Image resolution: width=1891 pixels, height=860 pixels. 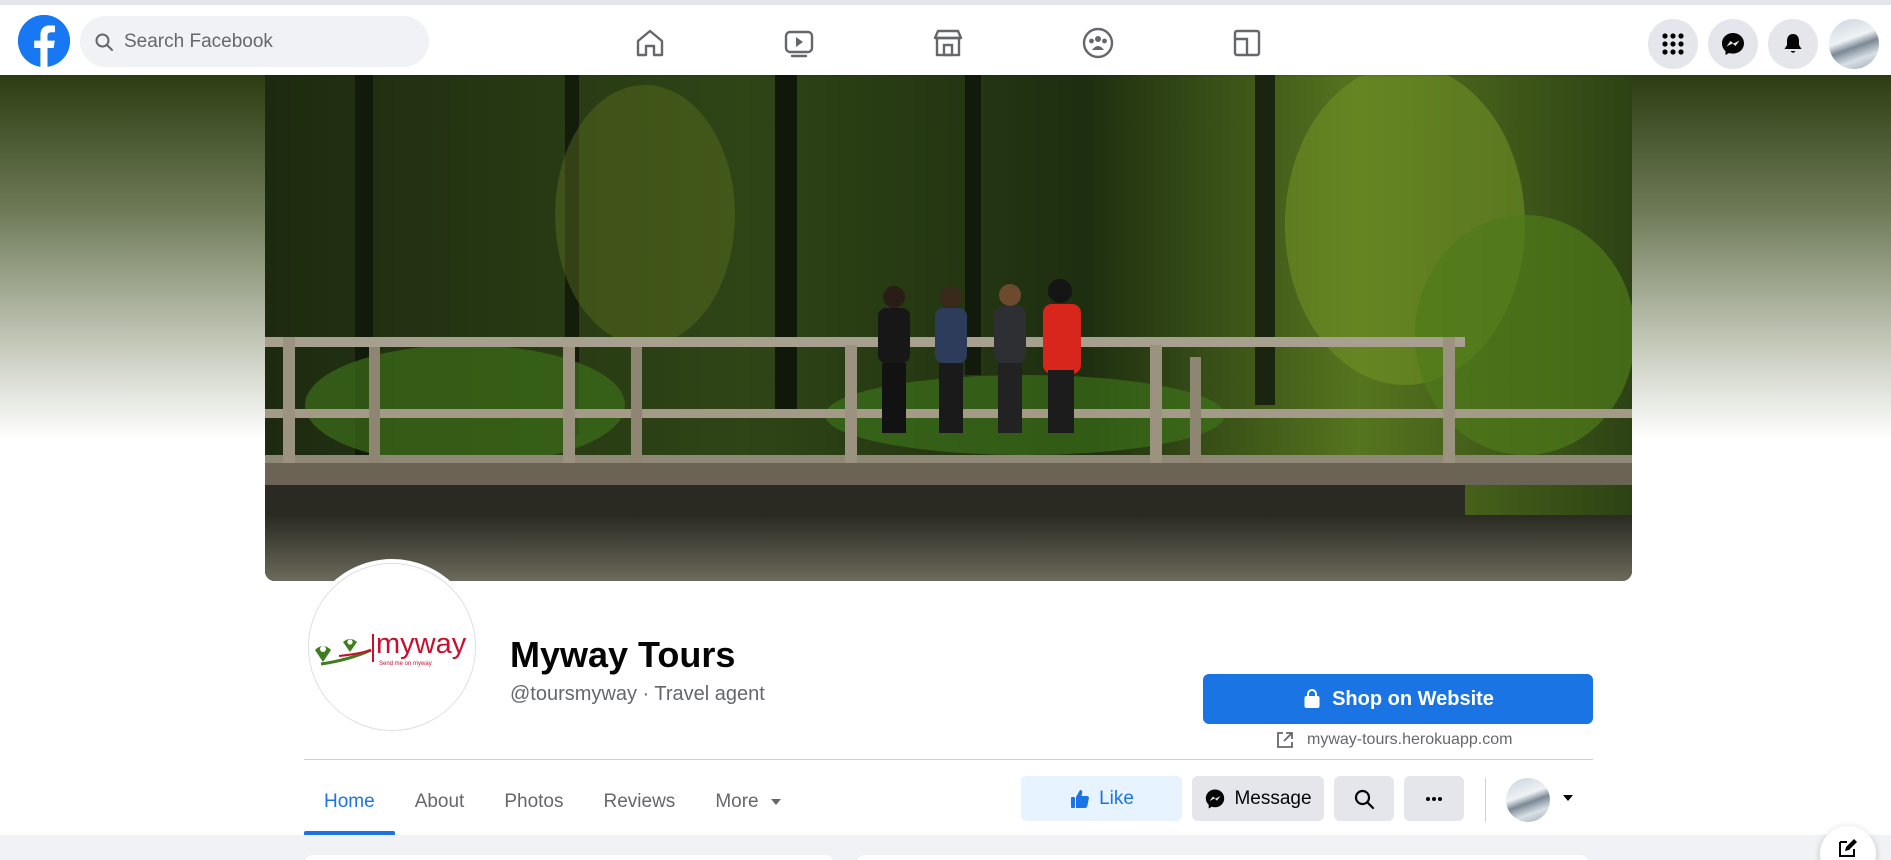 What do you see at coordinates (1854, 44) in the screenshot?
I see `account-avatar` at bounding box center [1854, 44].